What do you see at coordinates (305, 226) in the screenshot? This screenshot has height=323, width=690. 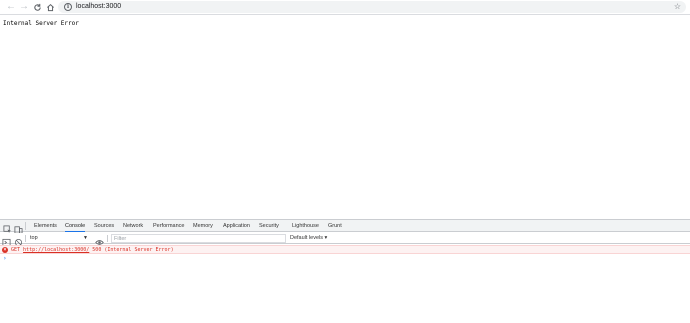 I see `tab-lighthouse: Lighthouse` at bounding box center [305, 226].